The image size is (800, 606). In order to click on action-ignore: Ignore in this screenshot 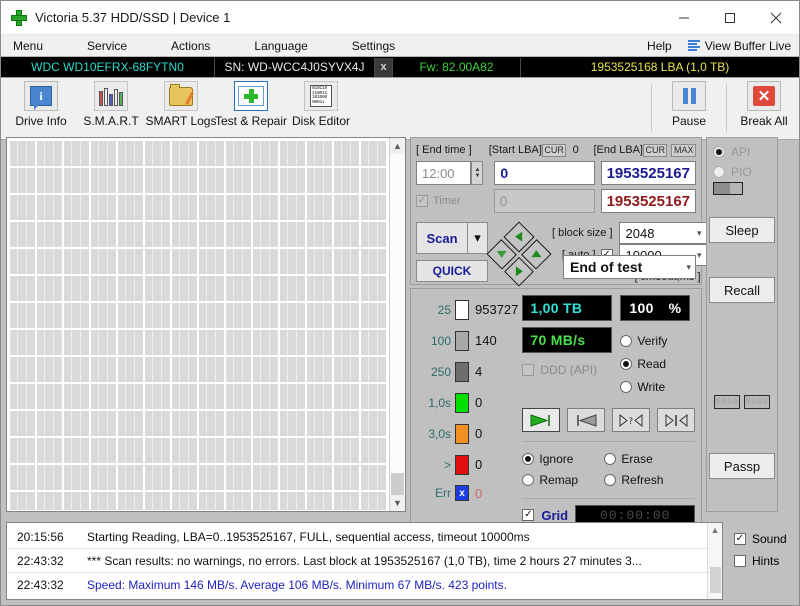, I will do `click(563, 458)`.